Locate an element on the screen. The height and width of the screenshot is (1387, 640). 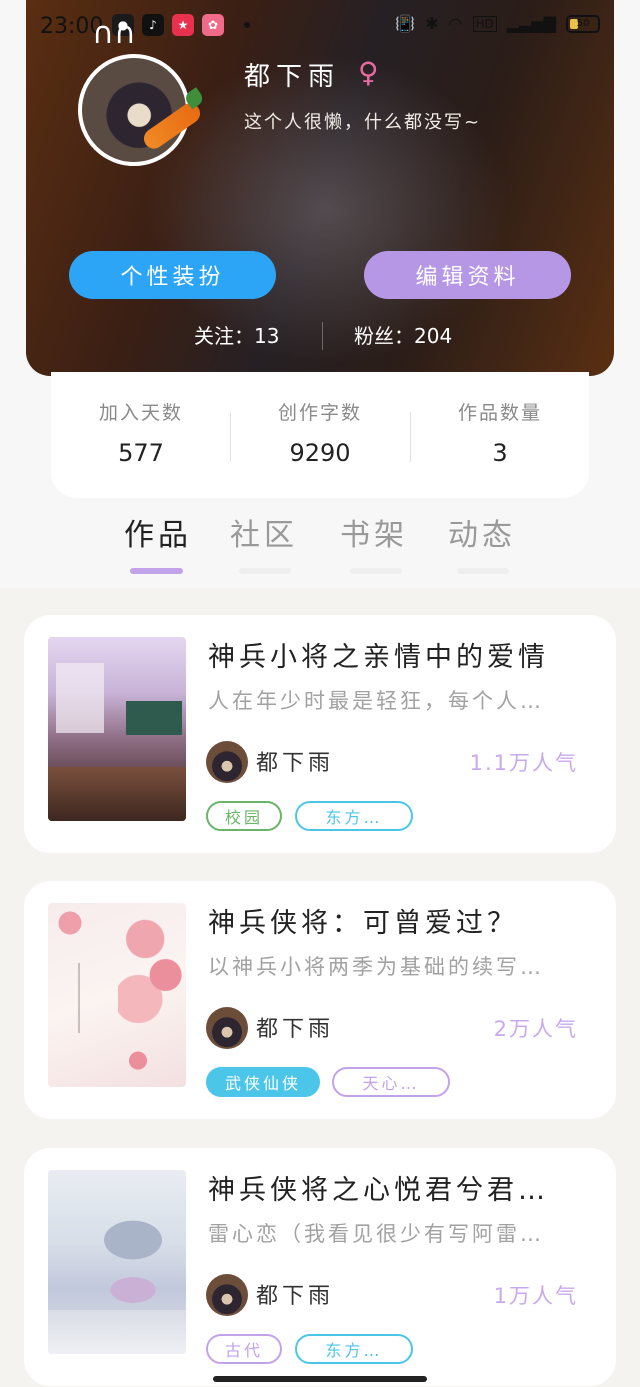
stat-work-count: 作品数量 3 is located at coordinates (500, 432).